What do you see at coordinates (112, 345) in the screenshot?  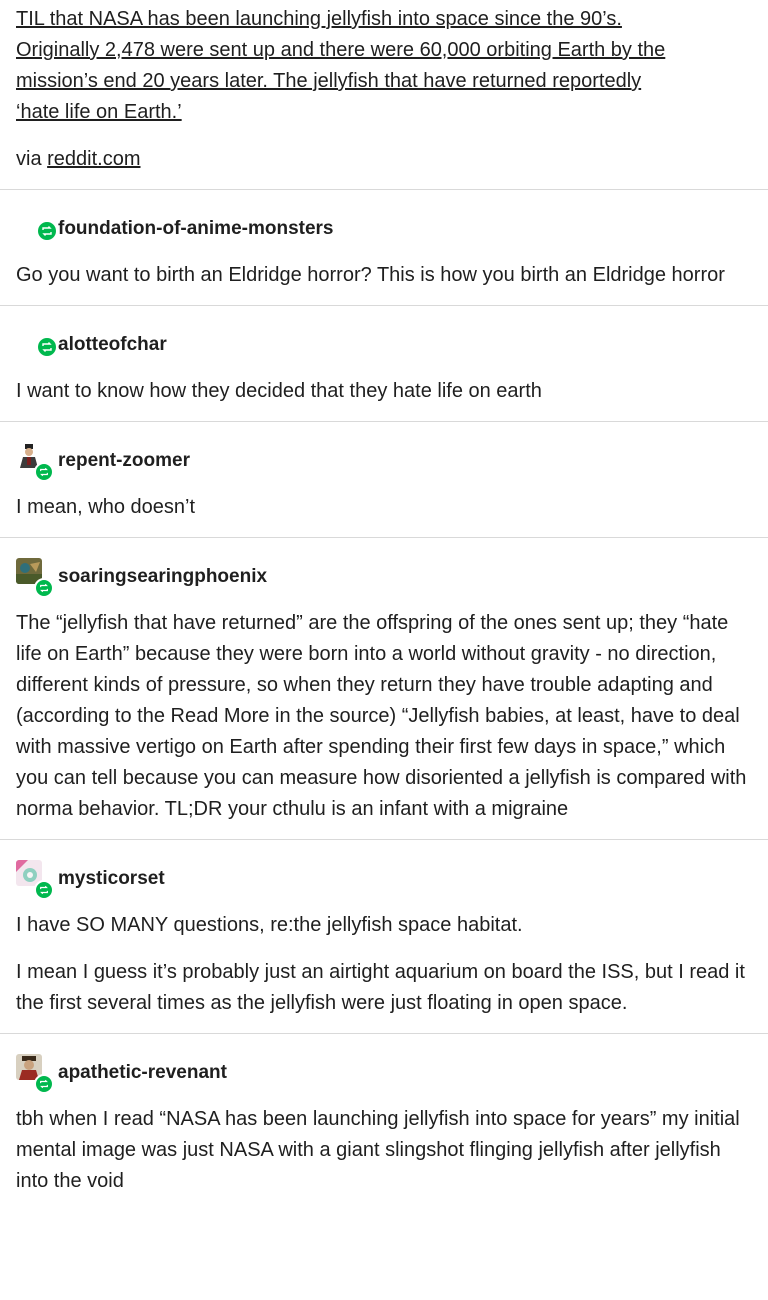 I see `username: alotteofchar` at bounding box center [112, 345].